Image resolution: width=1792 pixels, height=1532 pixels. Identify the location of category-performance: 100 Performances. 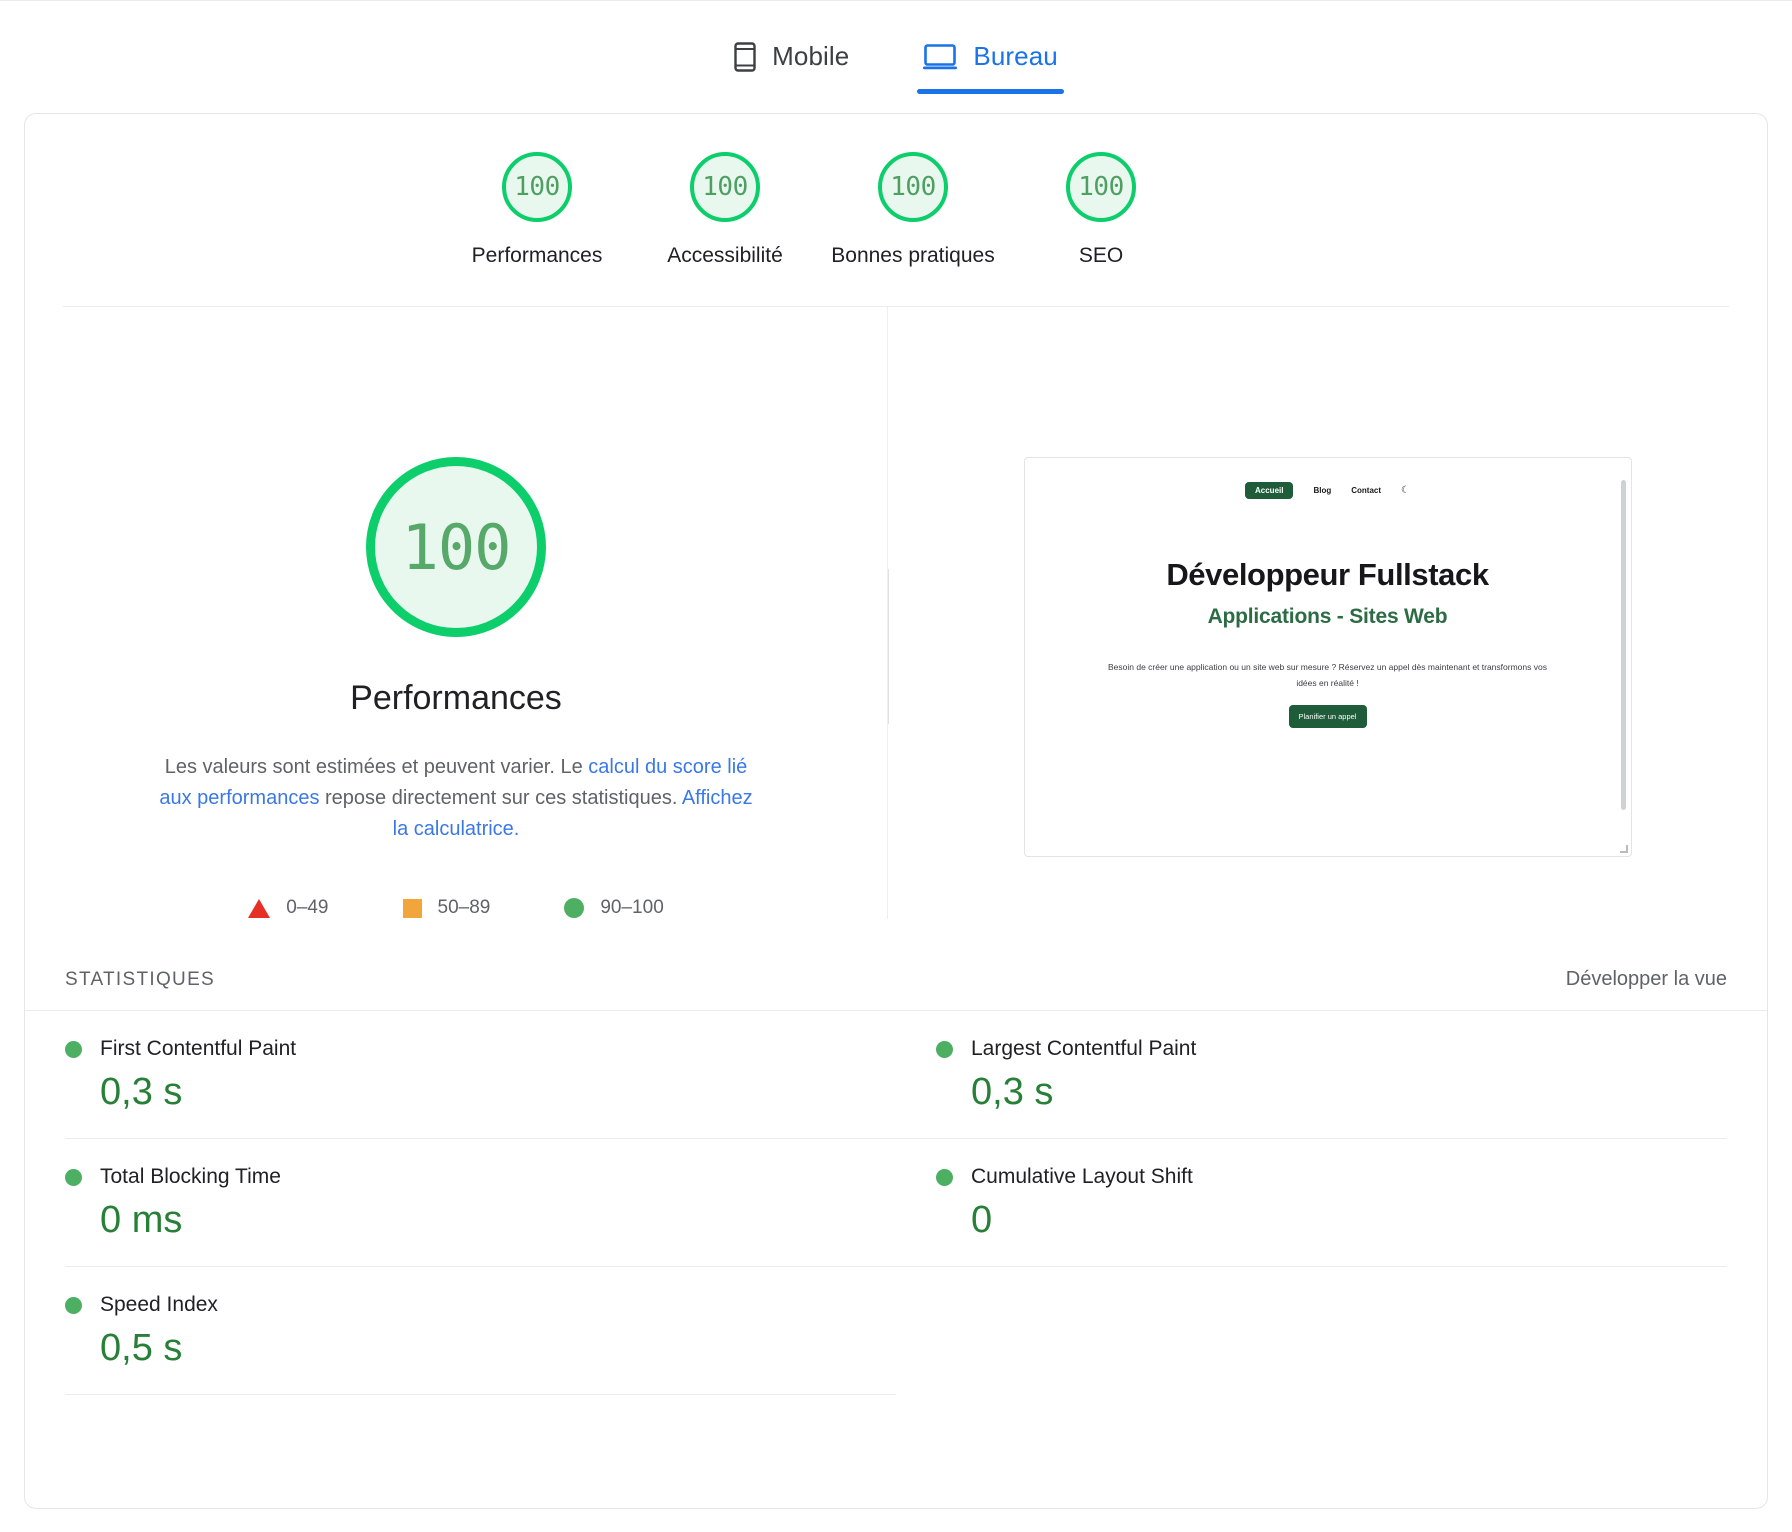
(537, 210).